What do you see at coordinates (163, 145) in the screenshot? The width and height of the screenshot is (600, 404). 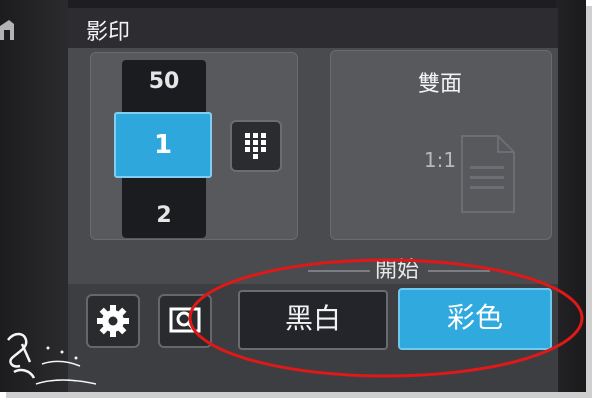 I see `copies-selected-value: 1` at bounding box center [163, 145].